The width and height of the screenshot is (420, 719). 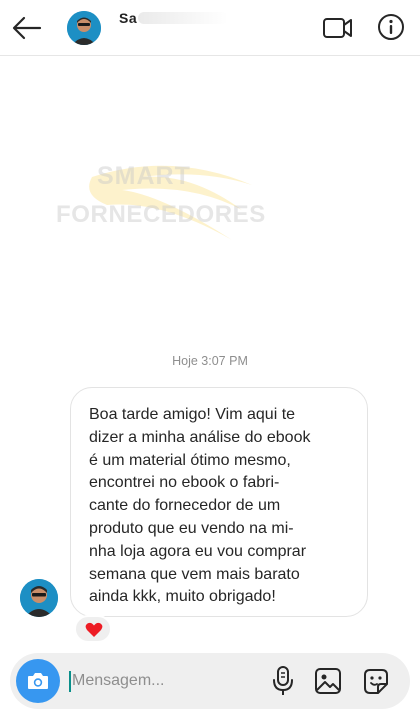 I want to click on microphone-icon, so click(x=283, y=680).